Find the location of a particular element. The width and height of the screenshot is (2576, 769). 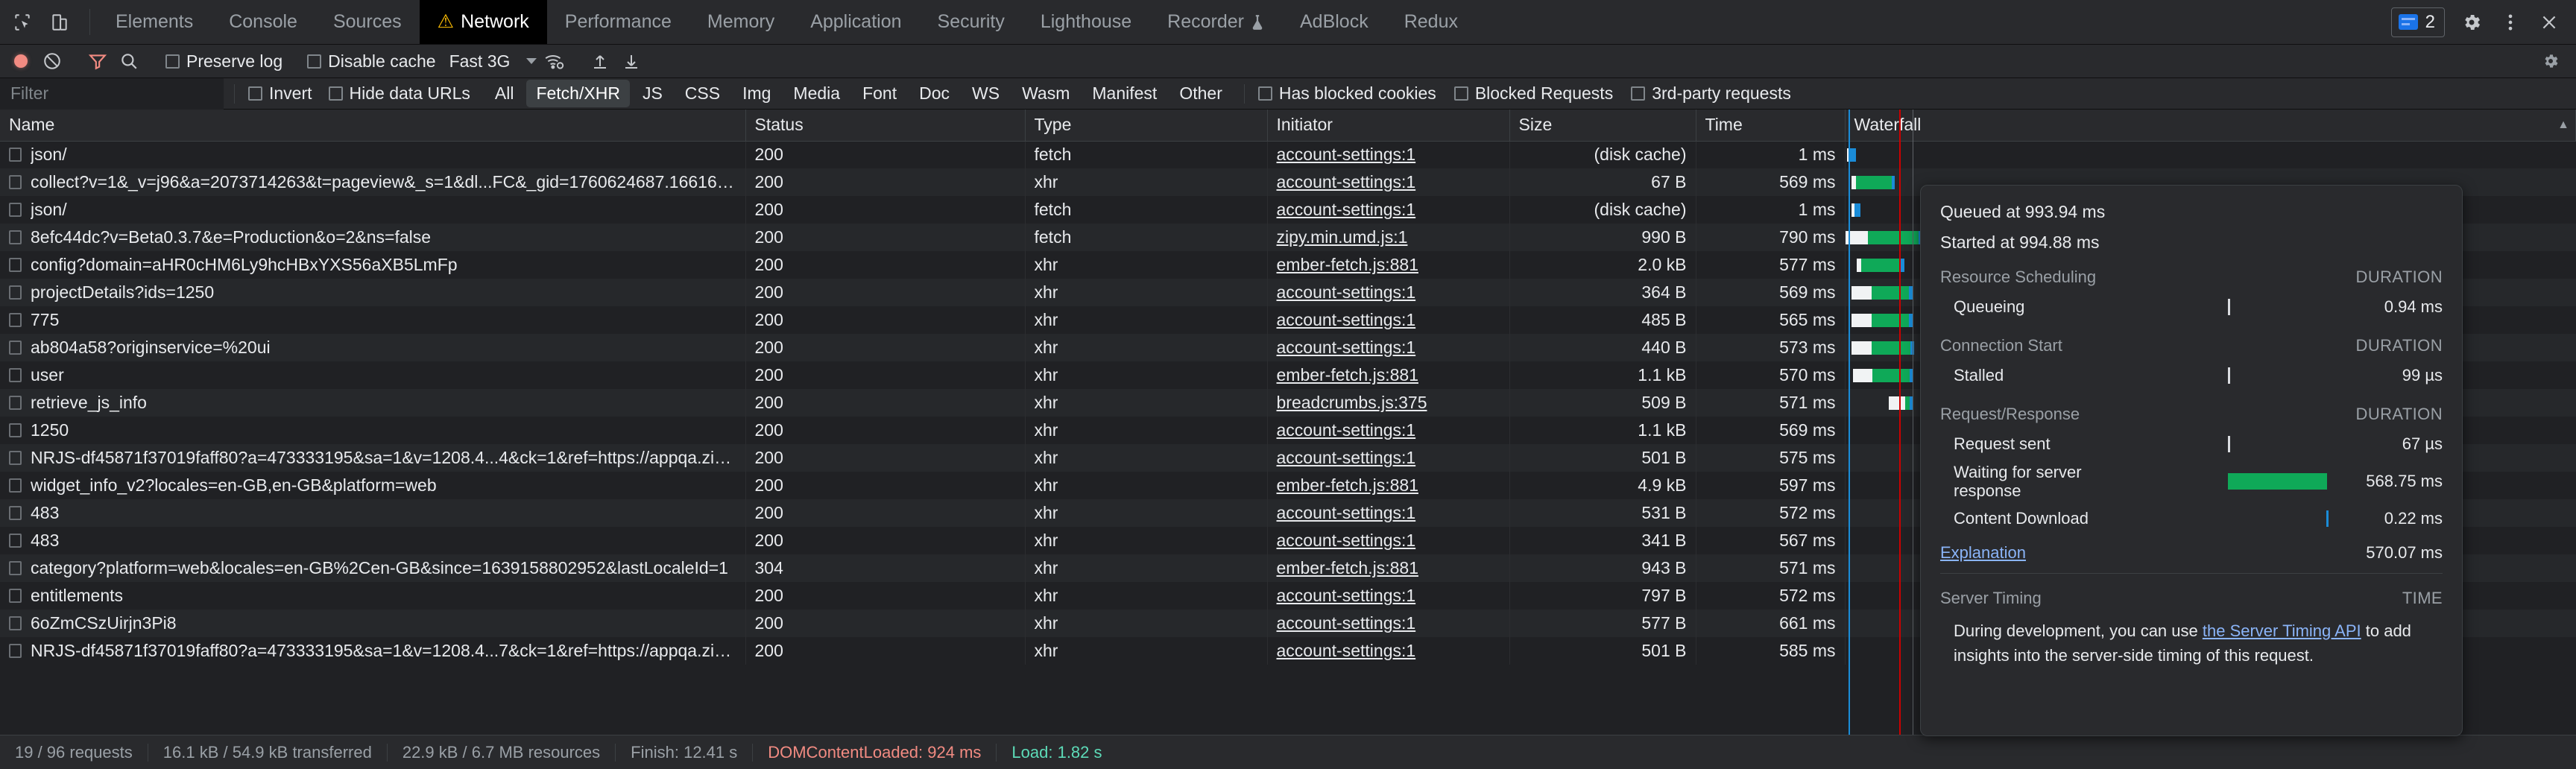

cell-name: ab804a58?originservice=%20ui is located at coordinates (373, 347).